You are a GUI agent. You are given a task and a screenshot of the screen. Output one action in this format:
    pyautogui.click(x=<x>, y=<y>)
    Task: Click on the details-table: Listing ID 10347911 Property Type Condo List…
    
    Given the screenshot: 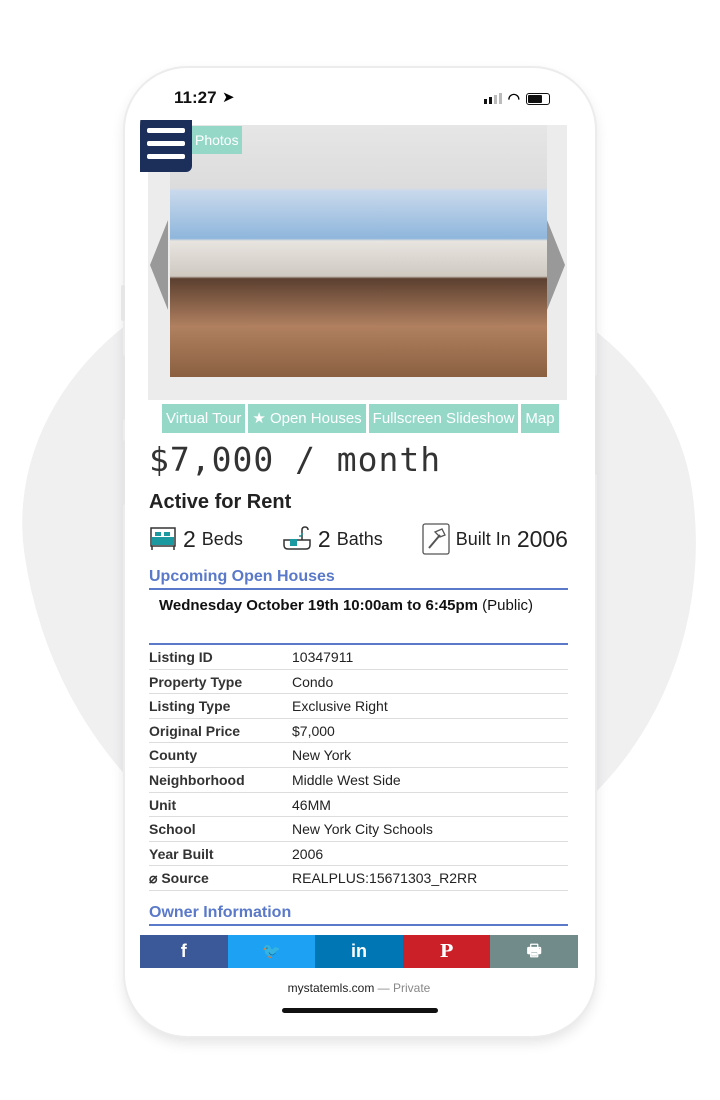 What is the action you would take?
    pyautogui.click(x=358, y=767)
    